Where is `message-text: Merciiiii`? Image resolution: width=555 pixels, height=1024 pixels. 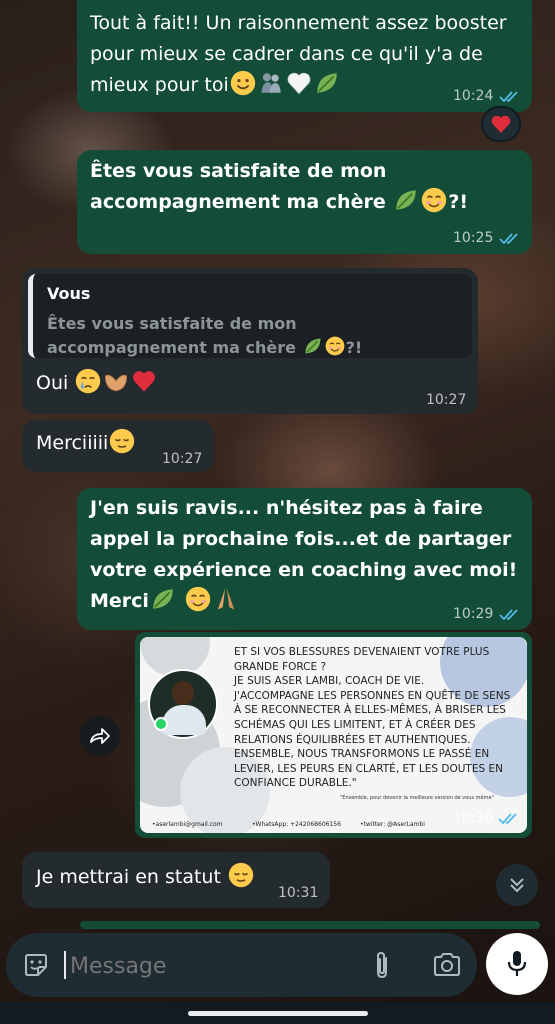 message-text: Merciiiii is located at coordinates (86, 443).